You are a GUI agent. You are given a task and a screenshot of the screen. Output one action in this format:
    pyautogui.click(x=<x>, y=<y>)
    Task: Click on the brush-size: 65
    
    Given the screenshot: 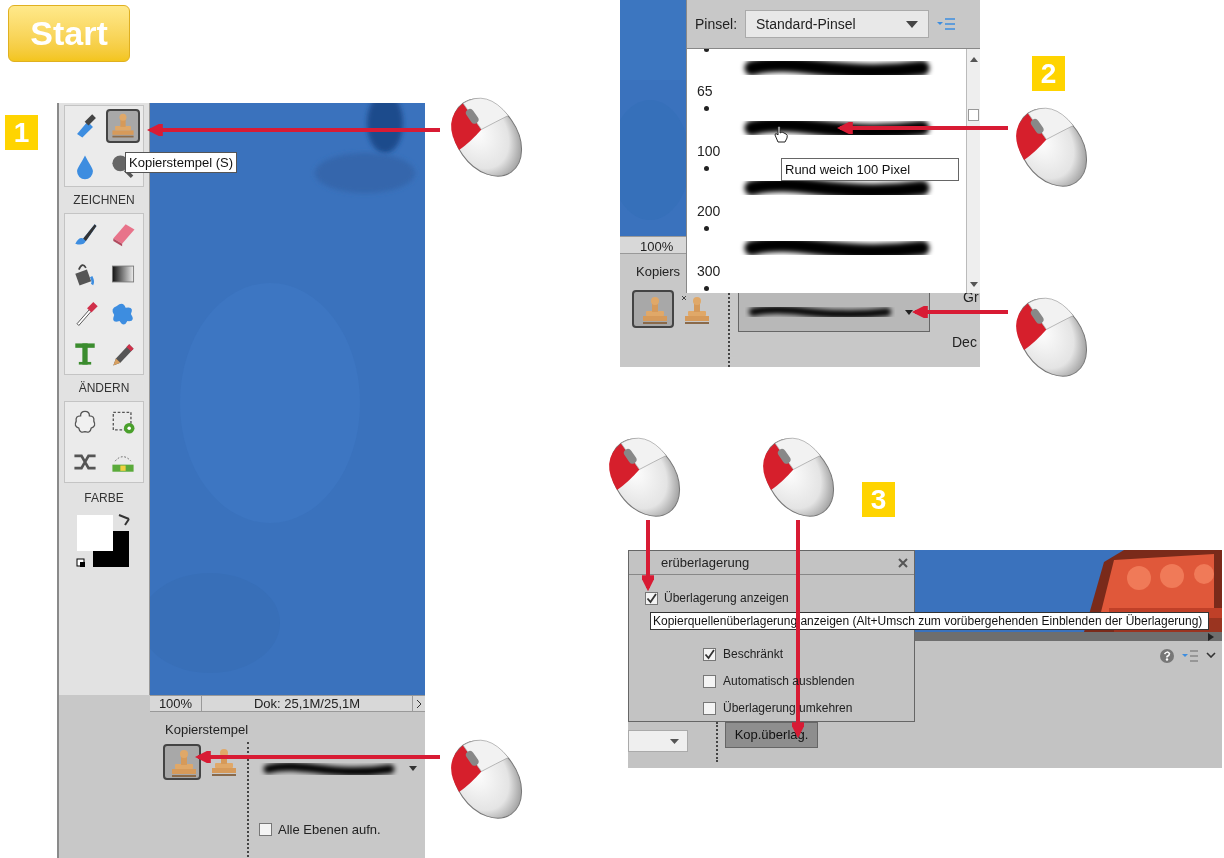 What is the action you would take?
    pyautogui.click(x=705, y=91)
    